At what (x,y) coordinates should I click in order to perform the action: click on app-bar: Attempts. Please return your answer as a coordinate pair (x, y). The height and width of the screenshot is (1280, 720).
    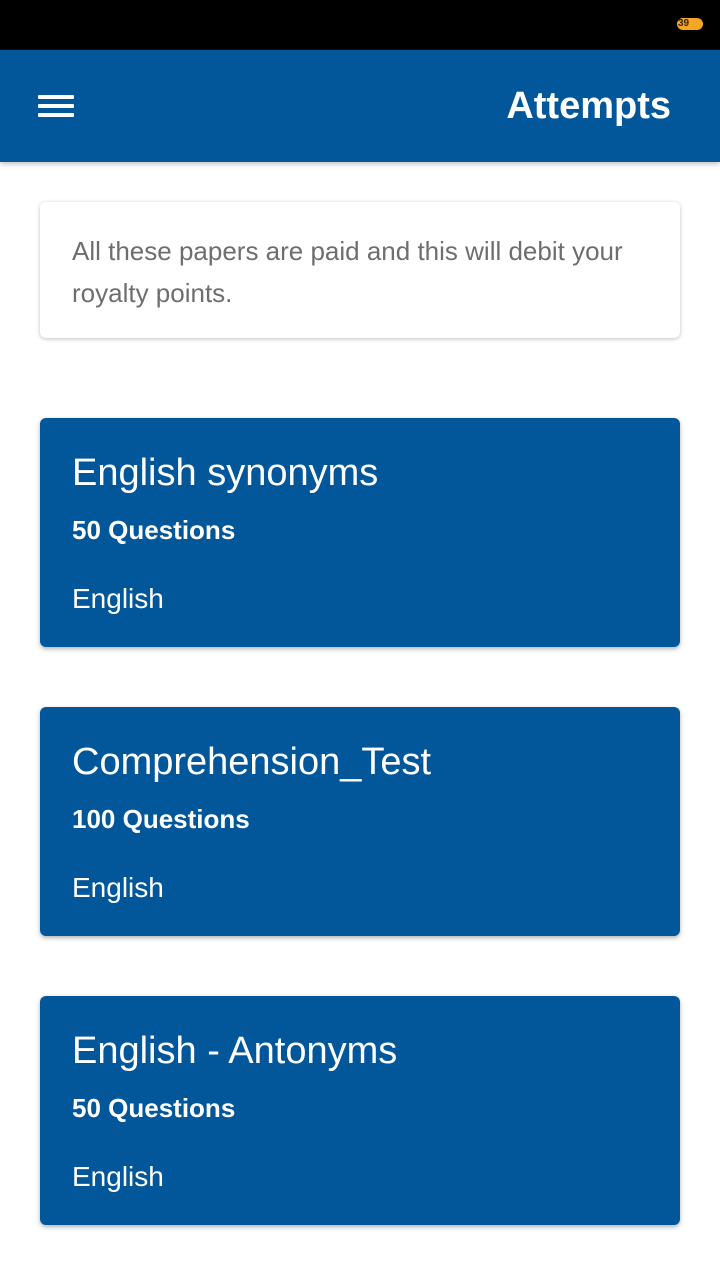
    Looking at the image, I should click on (360, 106).